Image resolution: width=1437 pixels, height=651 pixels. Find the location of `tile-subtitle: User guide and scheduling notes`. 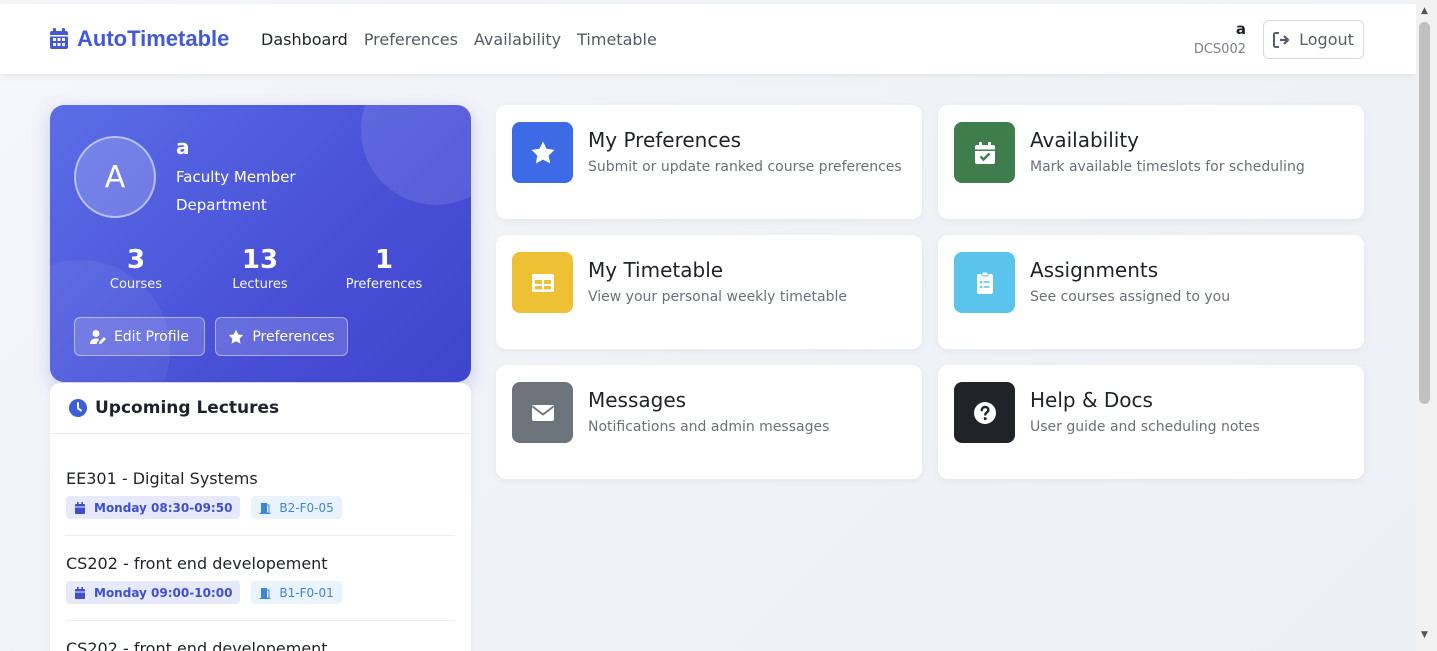

tile-subtitle: User guide and scheduling notes is located at coordinates (1145, 427).